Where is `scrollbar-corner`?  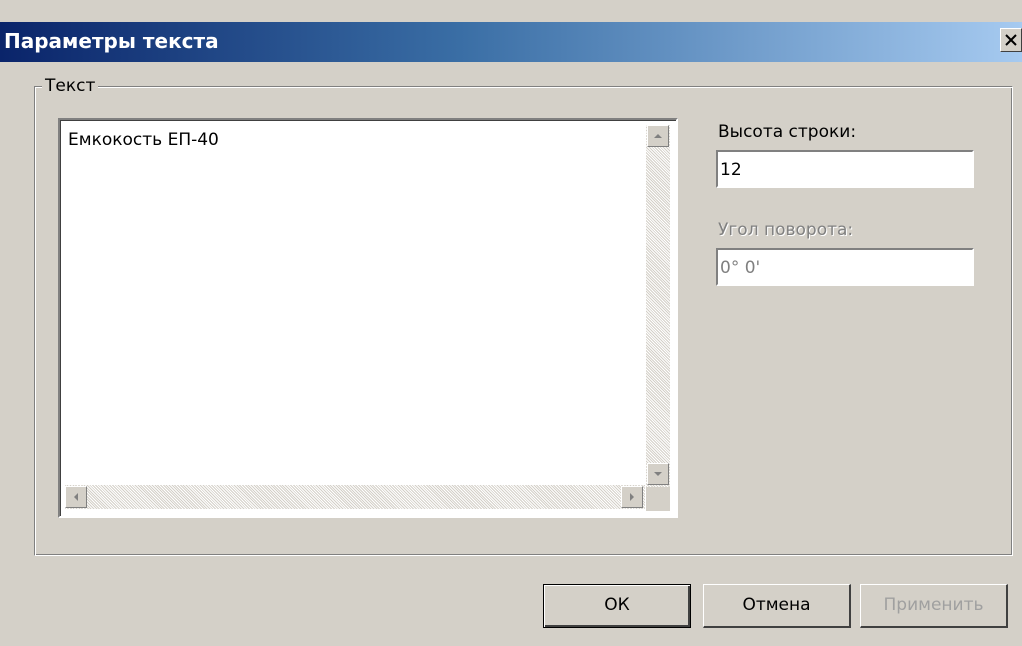
scrollbar-corner is located at coordinates (658, 499).